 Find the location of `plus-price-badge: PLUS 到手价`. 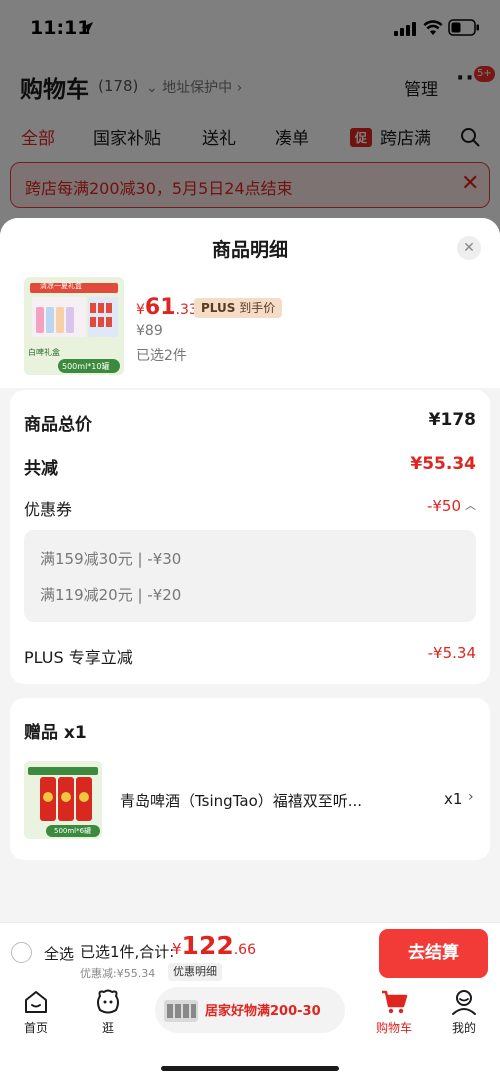

plus-price-badge: PLUS 到手价 is located at coordinates (238, 308).